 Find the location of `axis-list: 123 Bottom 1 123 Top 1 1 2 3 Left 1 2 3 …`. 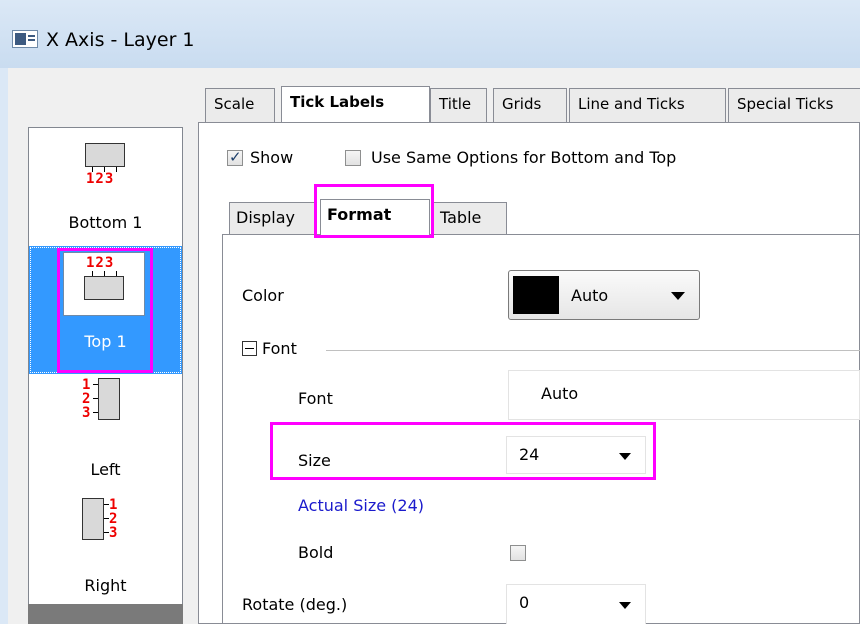

axis-list: 123 Bottom 1 123 Top 1 1 2 3 Left 1 2 3 … is located at coordinates (105, 375).